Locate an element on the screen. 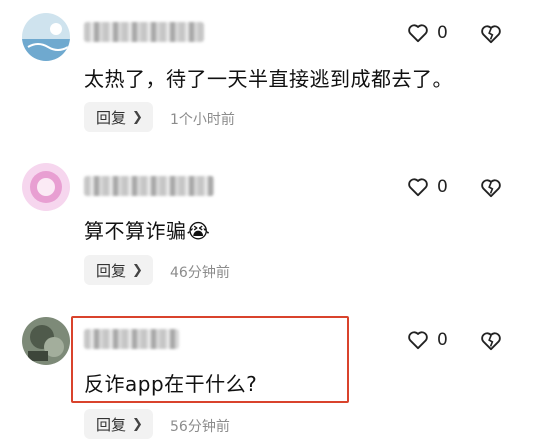 This screenshot has width=534, height=439. highlight-box is located at coordinates (210, 359).